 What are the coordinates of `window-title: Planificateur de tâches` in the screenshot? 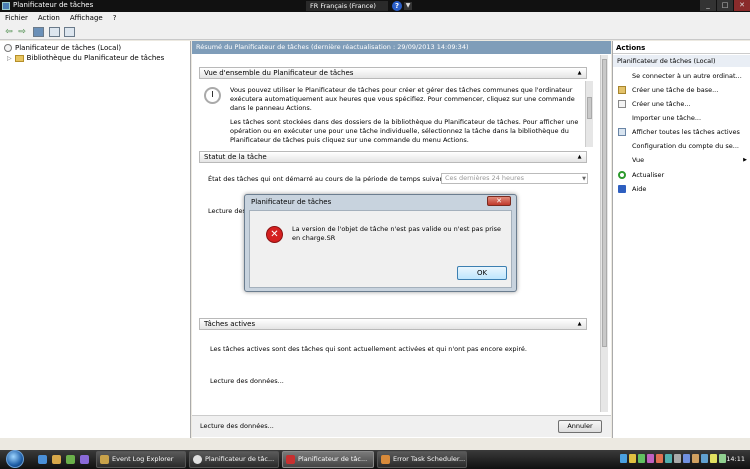 It's located at (53, 5).